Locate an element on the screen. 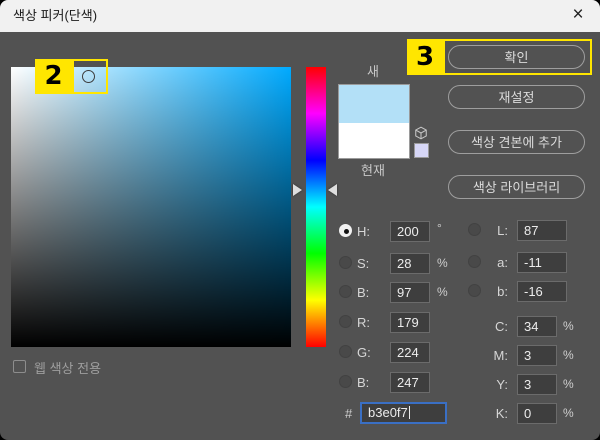  reset-button: 재설정 is located at coordinates (516, 97).